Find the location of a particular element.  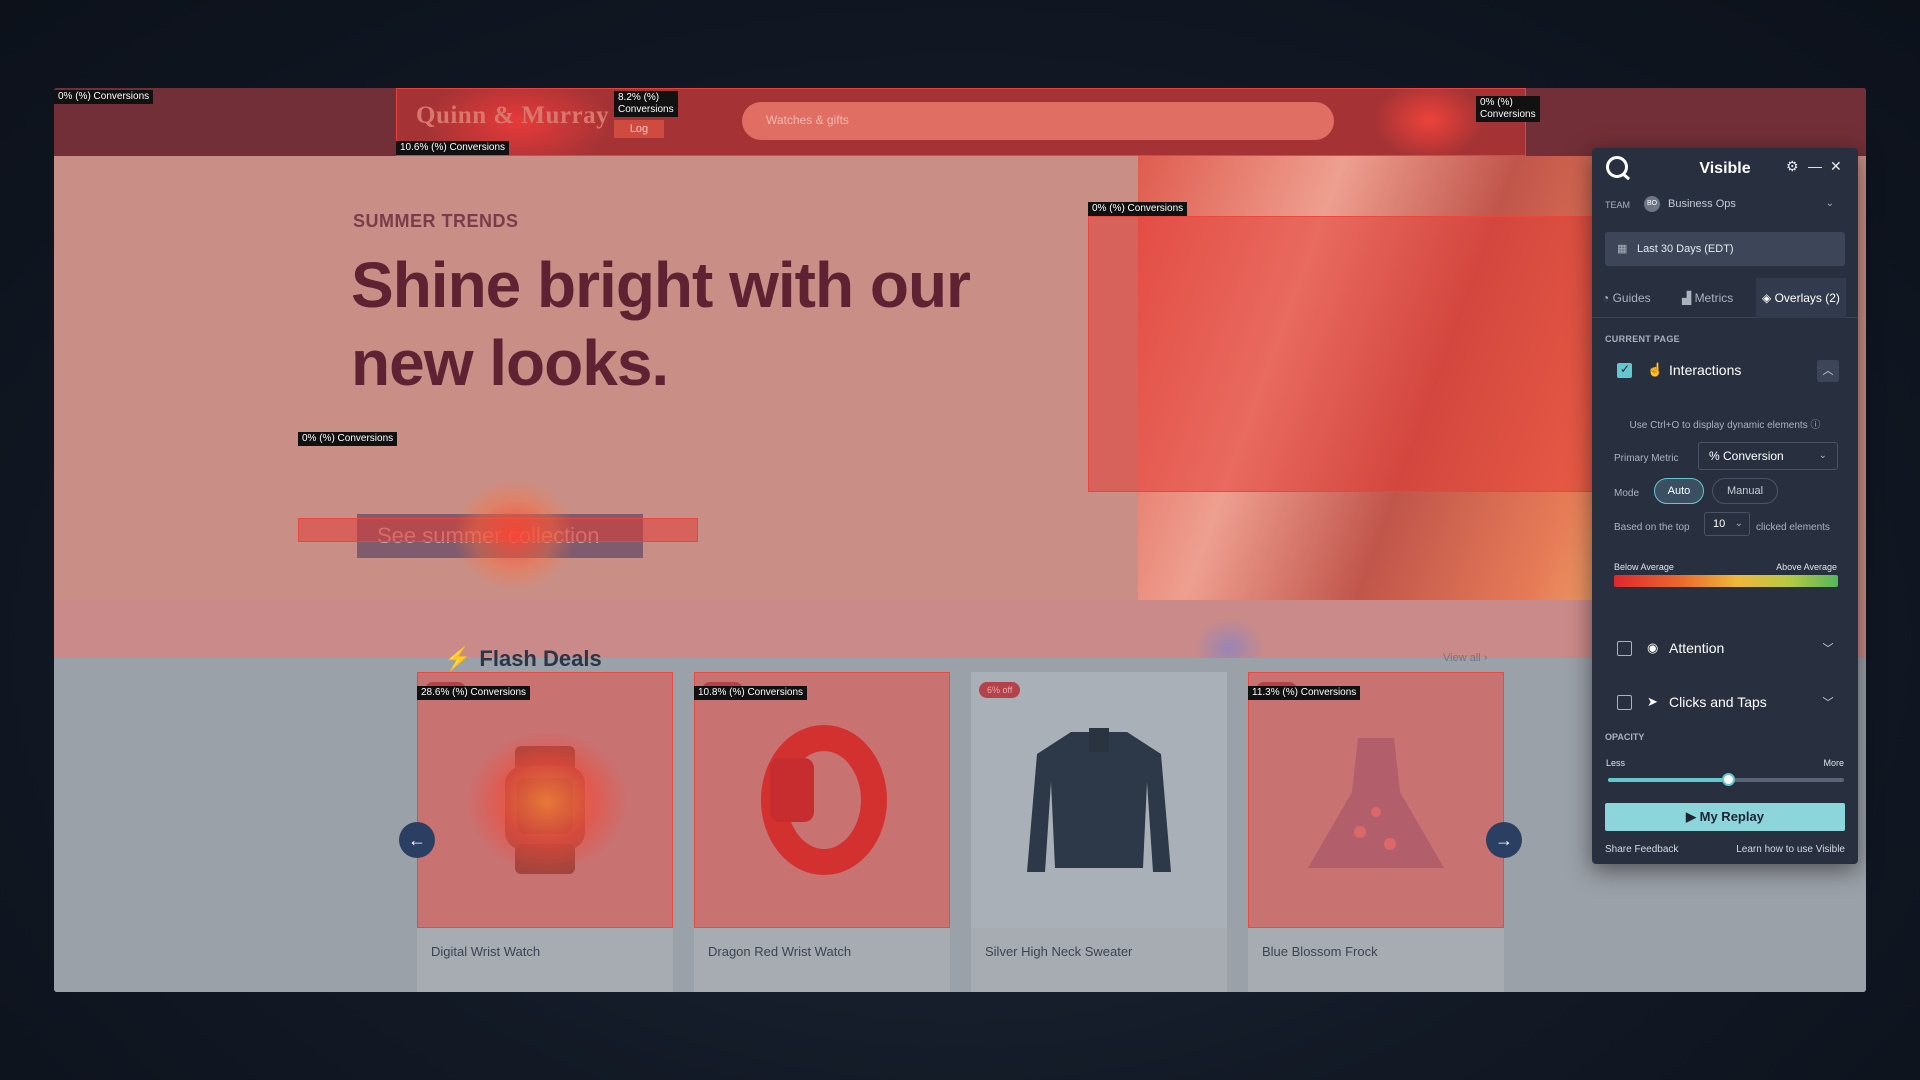

carousel-prev-button: ← is located at coordinates (417, 840).